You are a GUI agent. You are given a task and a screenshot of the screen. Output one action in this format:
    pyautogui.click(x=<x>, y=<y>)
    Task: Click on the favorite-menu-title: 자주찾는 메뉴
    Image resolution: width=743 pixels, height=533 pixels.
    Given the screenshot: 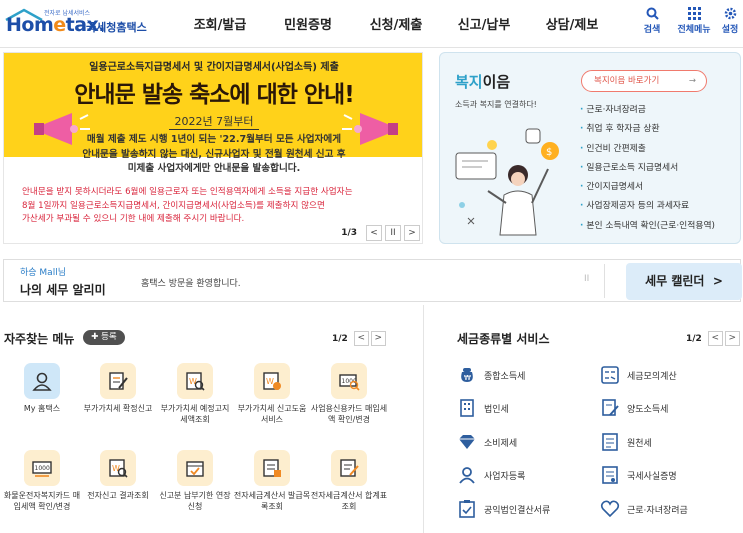 What is the action you would take?
    pyautogui.click(x=39, y=339)
    